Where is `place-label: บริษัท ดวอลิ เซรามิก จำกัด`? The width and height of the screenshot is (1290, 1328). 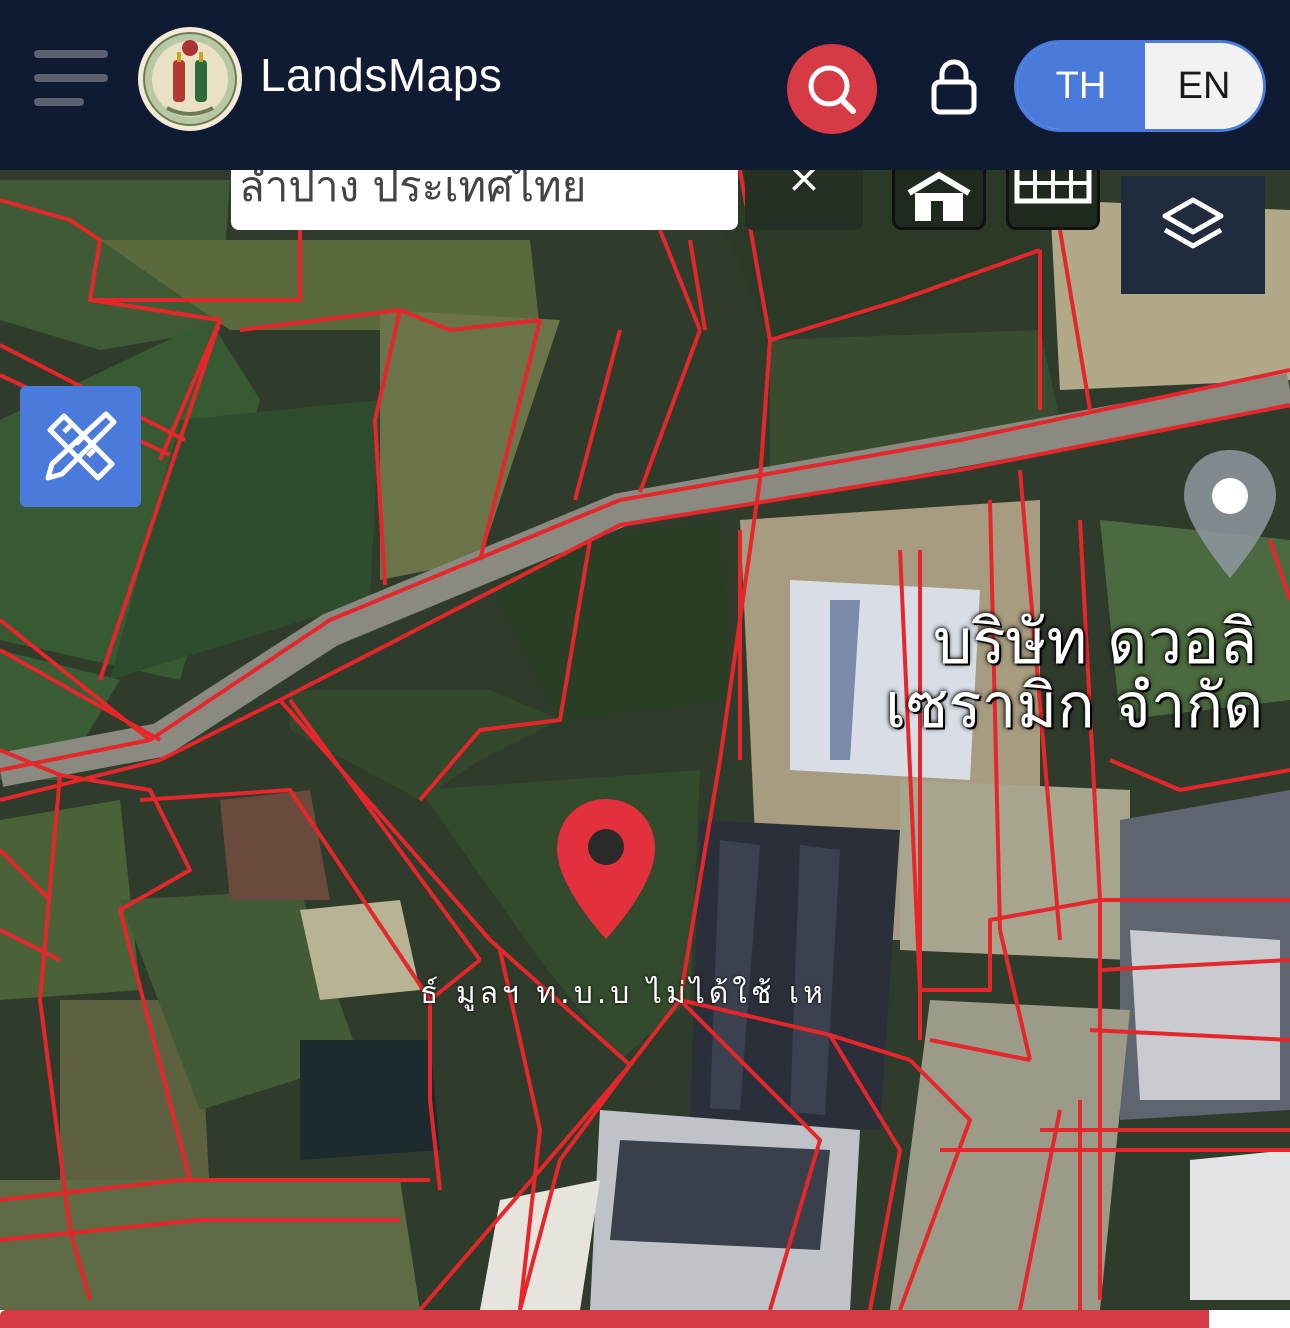 place-label: บริษัท ดวอลิ เซรามิก จำกัด is located at coordinates (1074, 674).